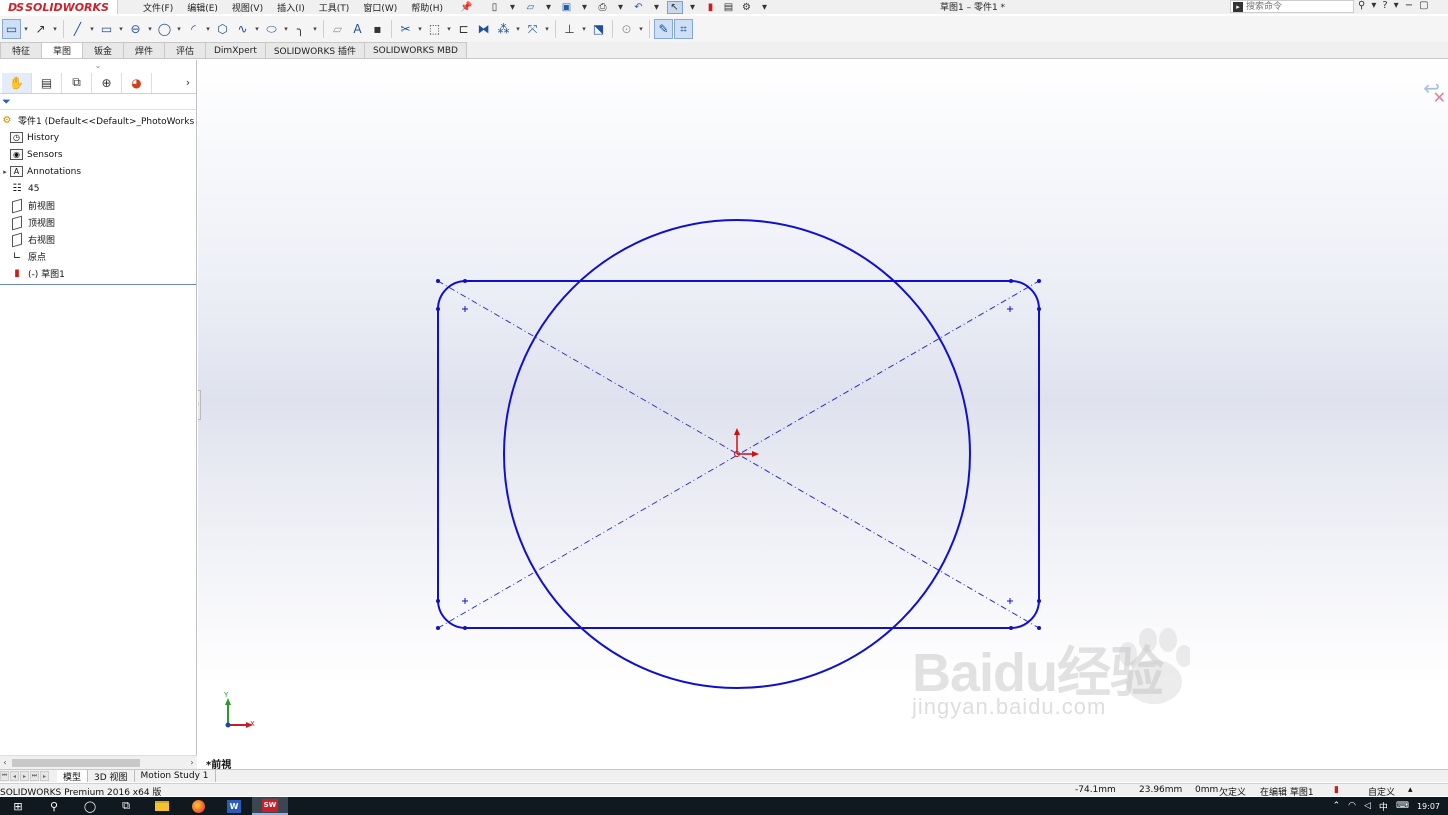 The image size is (1448, 815). What do you see at coordinates (54, 806) in the screenshot?
I see `taskbar-search-icon: ⚲` at bounding box center [54, 806].